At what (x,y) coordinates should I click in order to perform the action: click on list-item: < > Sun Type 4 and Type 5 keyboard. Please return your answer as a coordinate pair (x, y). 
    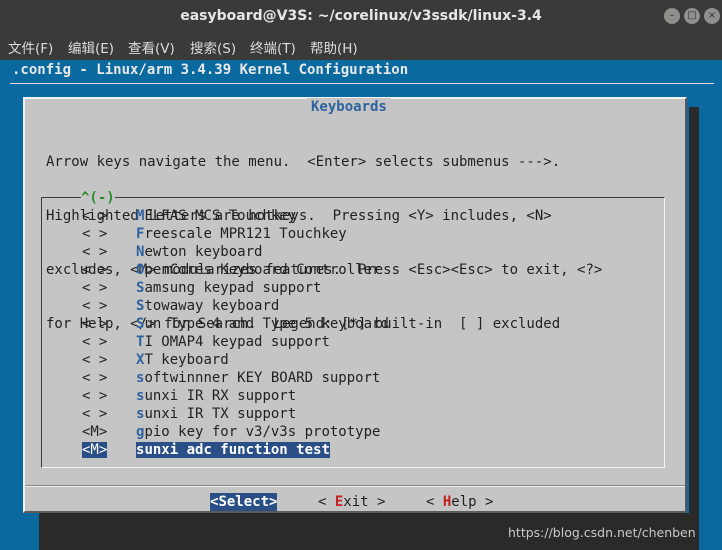
    Looking at the image, I should click on (235, 324).